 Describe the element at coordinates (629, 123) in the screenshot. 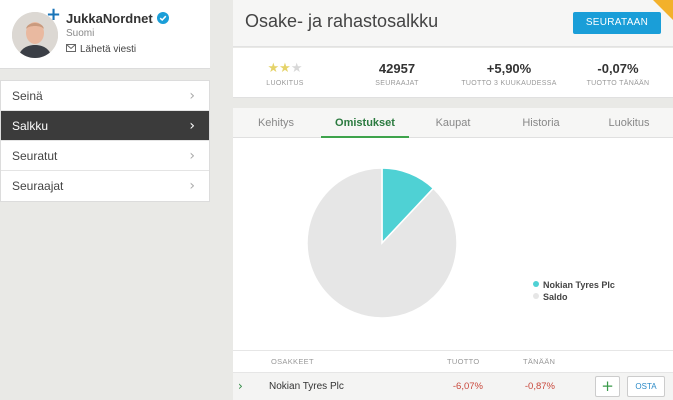

I see `tab-luokitus: Luokitus` at that location.